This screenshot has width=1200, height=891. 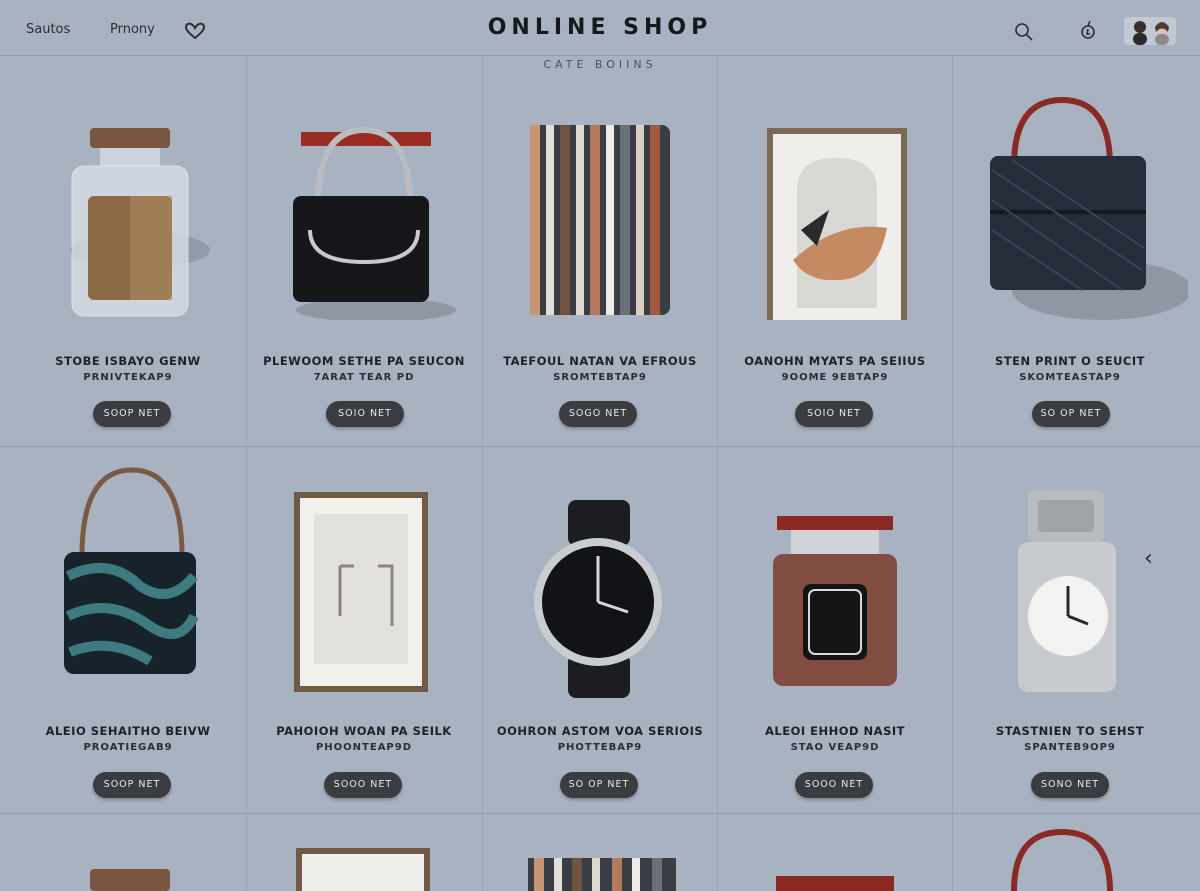 I want to click on product-title: PLEWOOM SETHE PA SEUCON, so click(x=364, y=361).